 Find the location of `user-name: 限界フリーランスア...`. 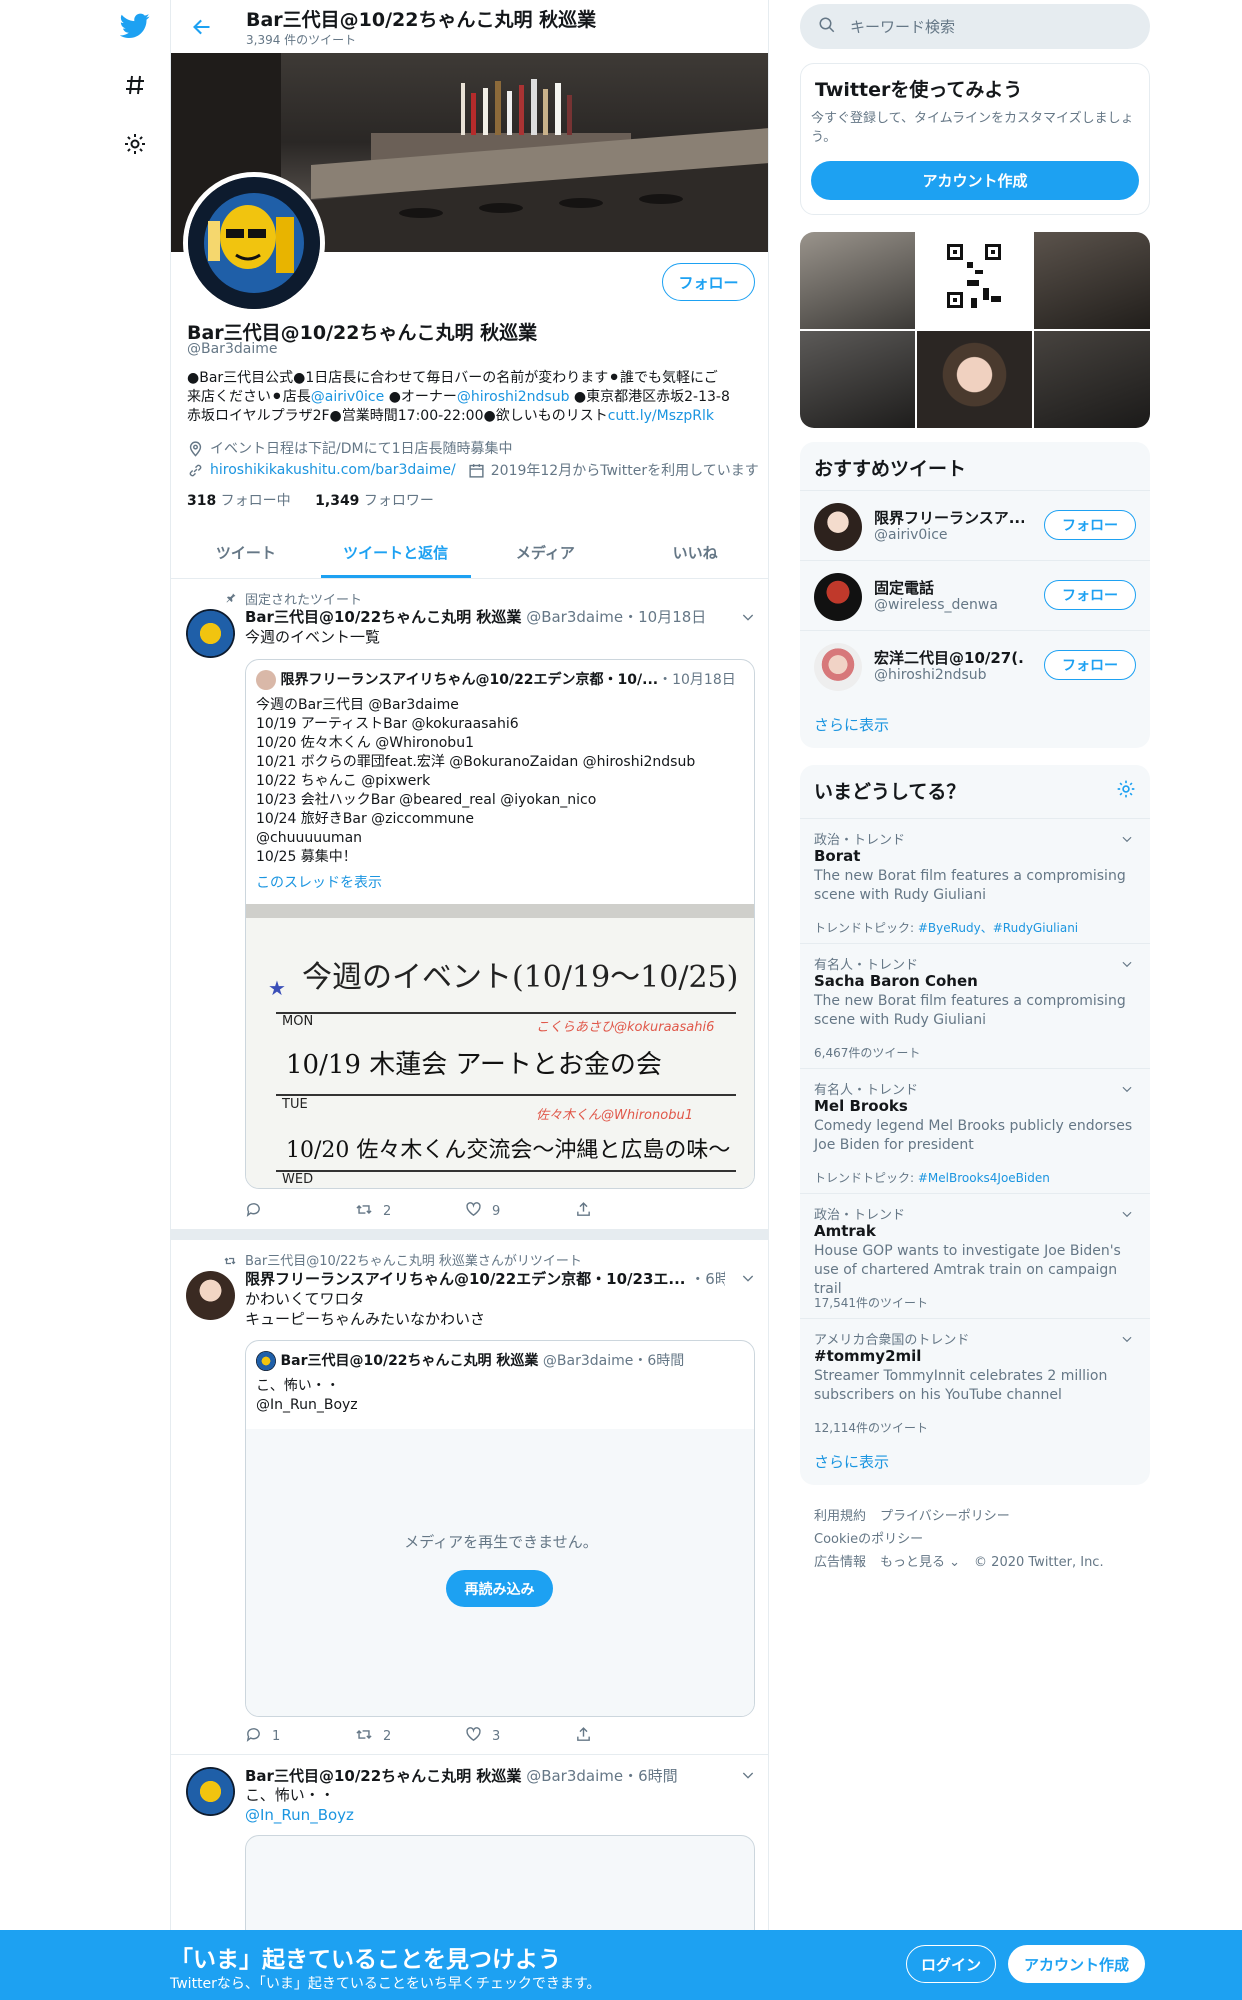

user-name: 限界フリーランスア... is located at coordinates (949, 517).